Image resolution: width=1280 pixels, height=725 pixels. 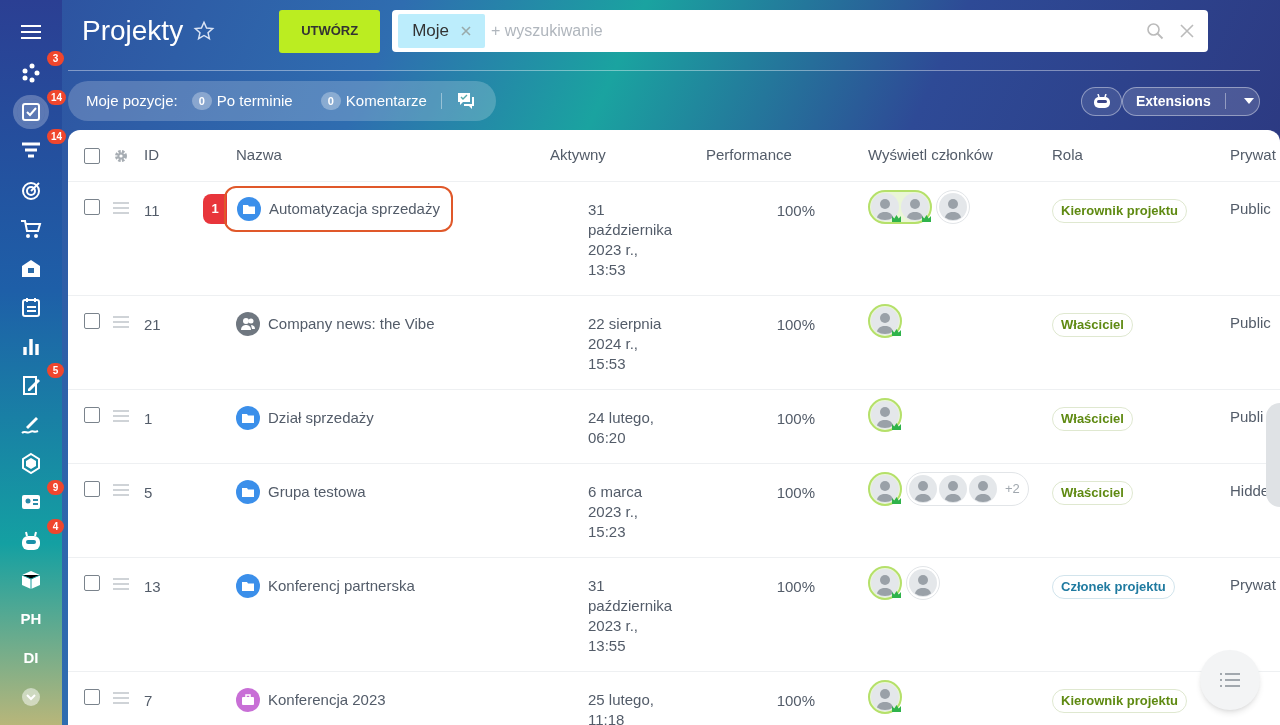 I want to click on id-cell-text: 1, so click(x=148, y=419).